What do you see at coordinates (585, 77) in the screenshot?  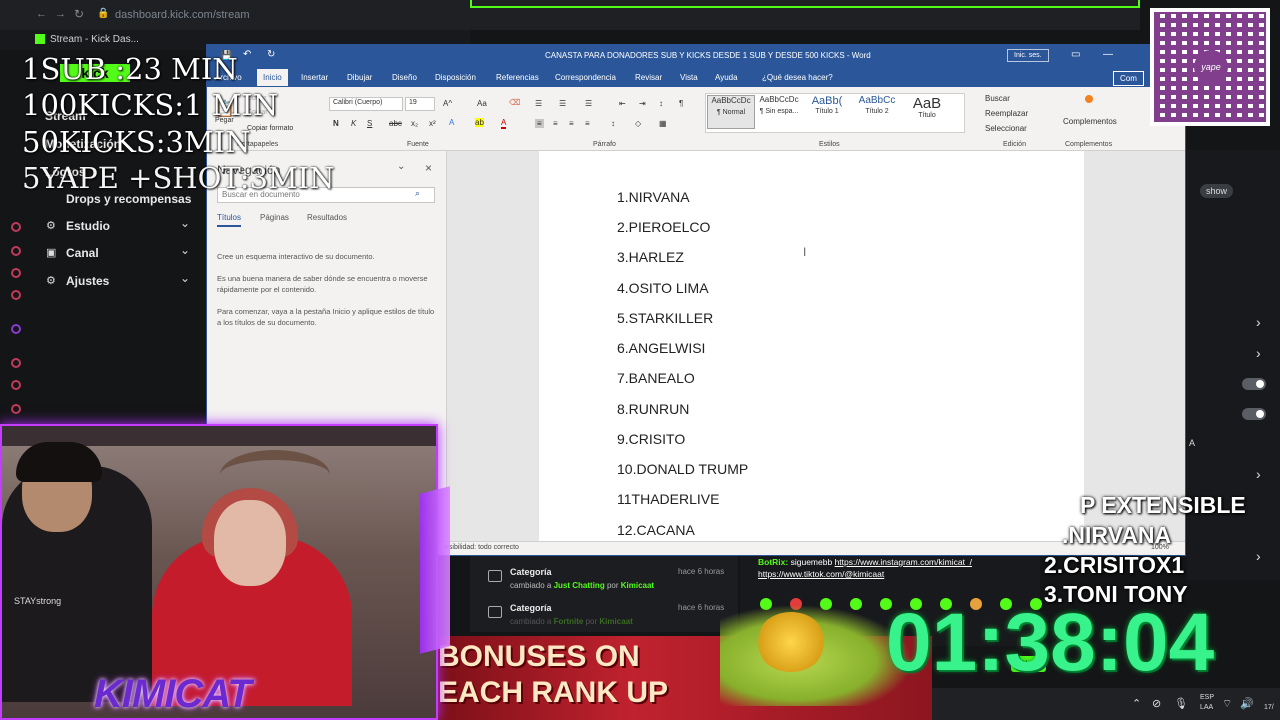 I see `tab-correspondencia: Correspondencia` at bounding box center [585, 77].